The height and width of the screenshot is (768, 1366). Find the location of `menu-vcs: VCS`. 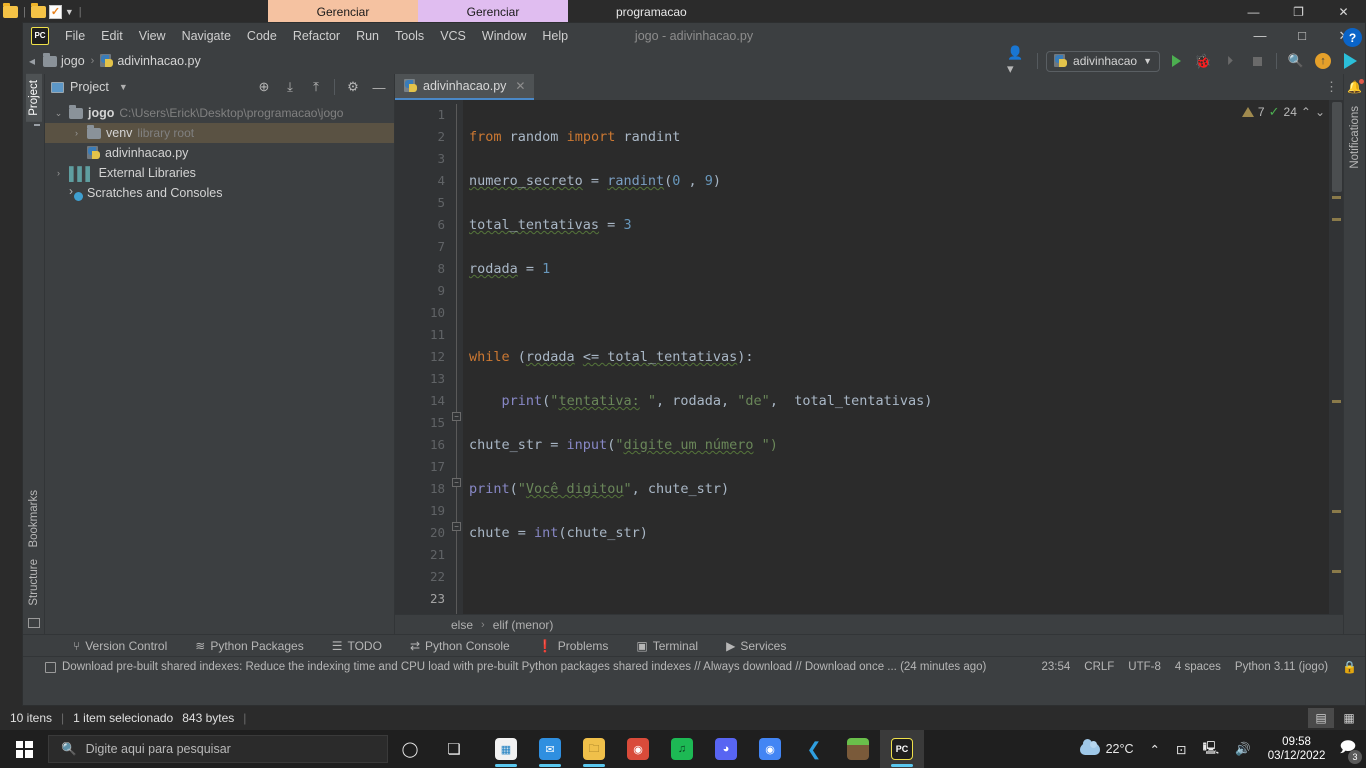

menu-vcs: VCS is located at coordinates (453, 36).